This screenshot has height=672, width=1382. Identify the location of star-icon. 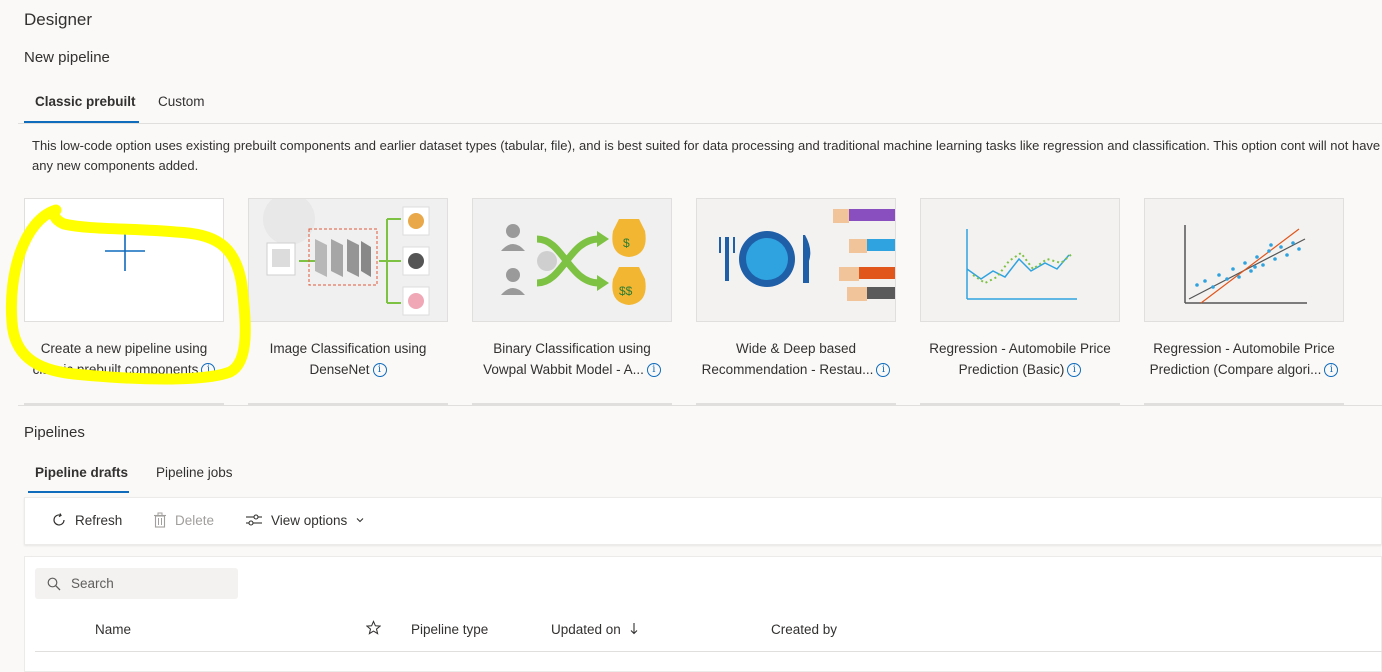
(373, 627).